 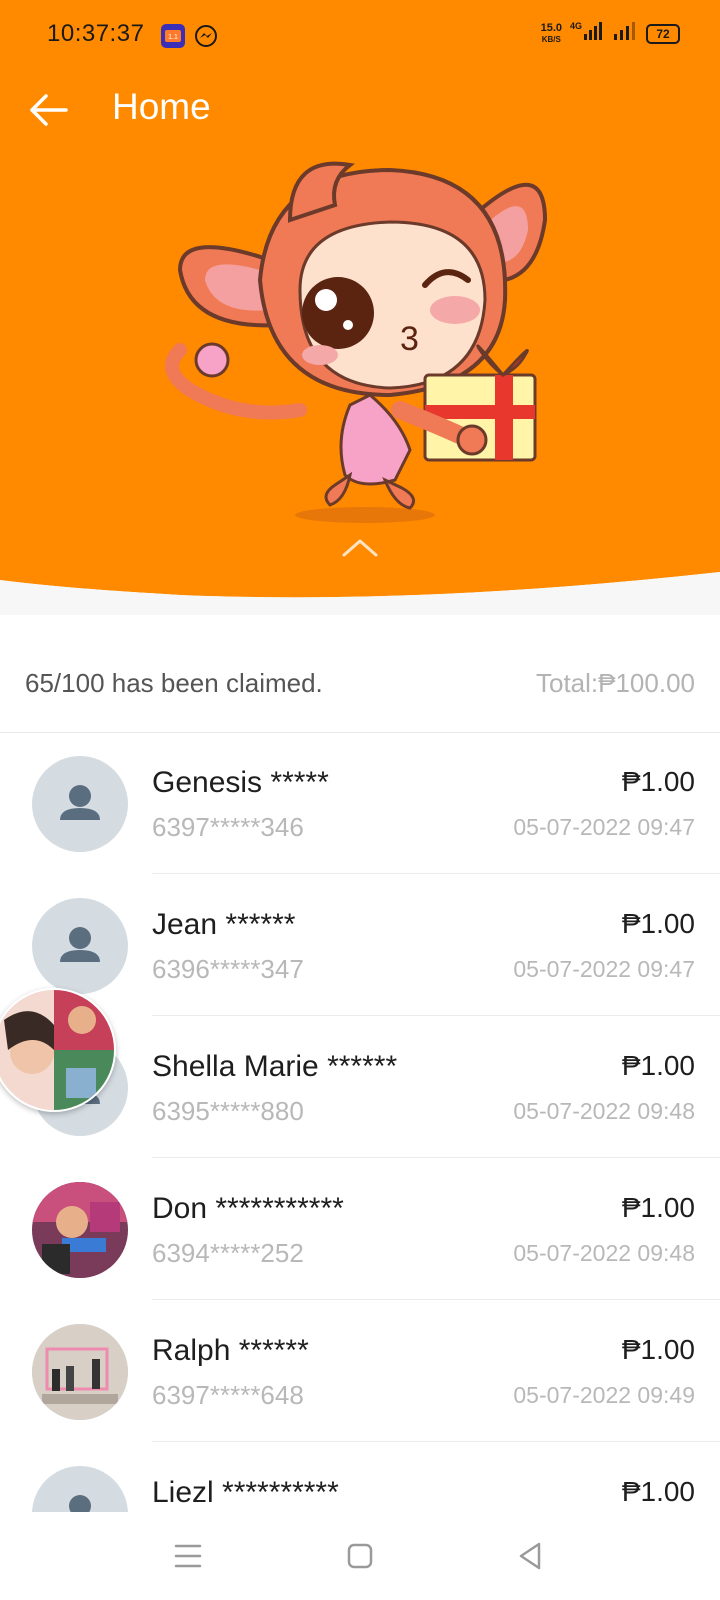 I want to click on claimed-count: 65/100 has been claimed., so click(x=174, y=683).